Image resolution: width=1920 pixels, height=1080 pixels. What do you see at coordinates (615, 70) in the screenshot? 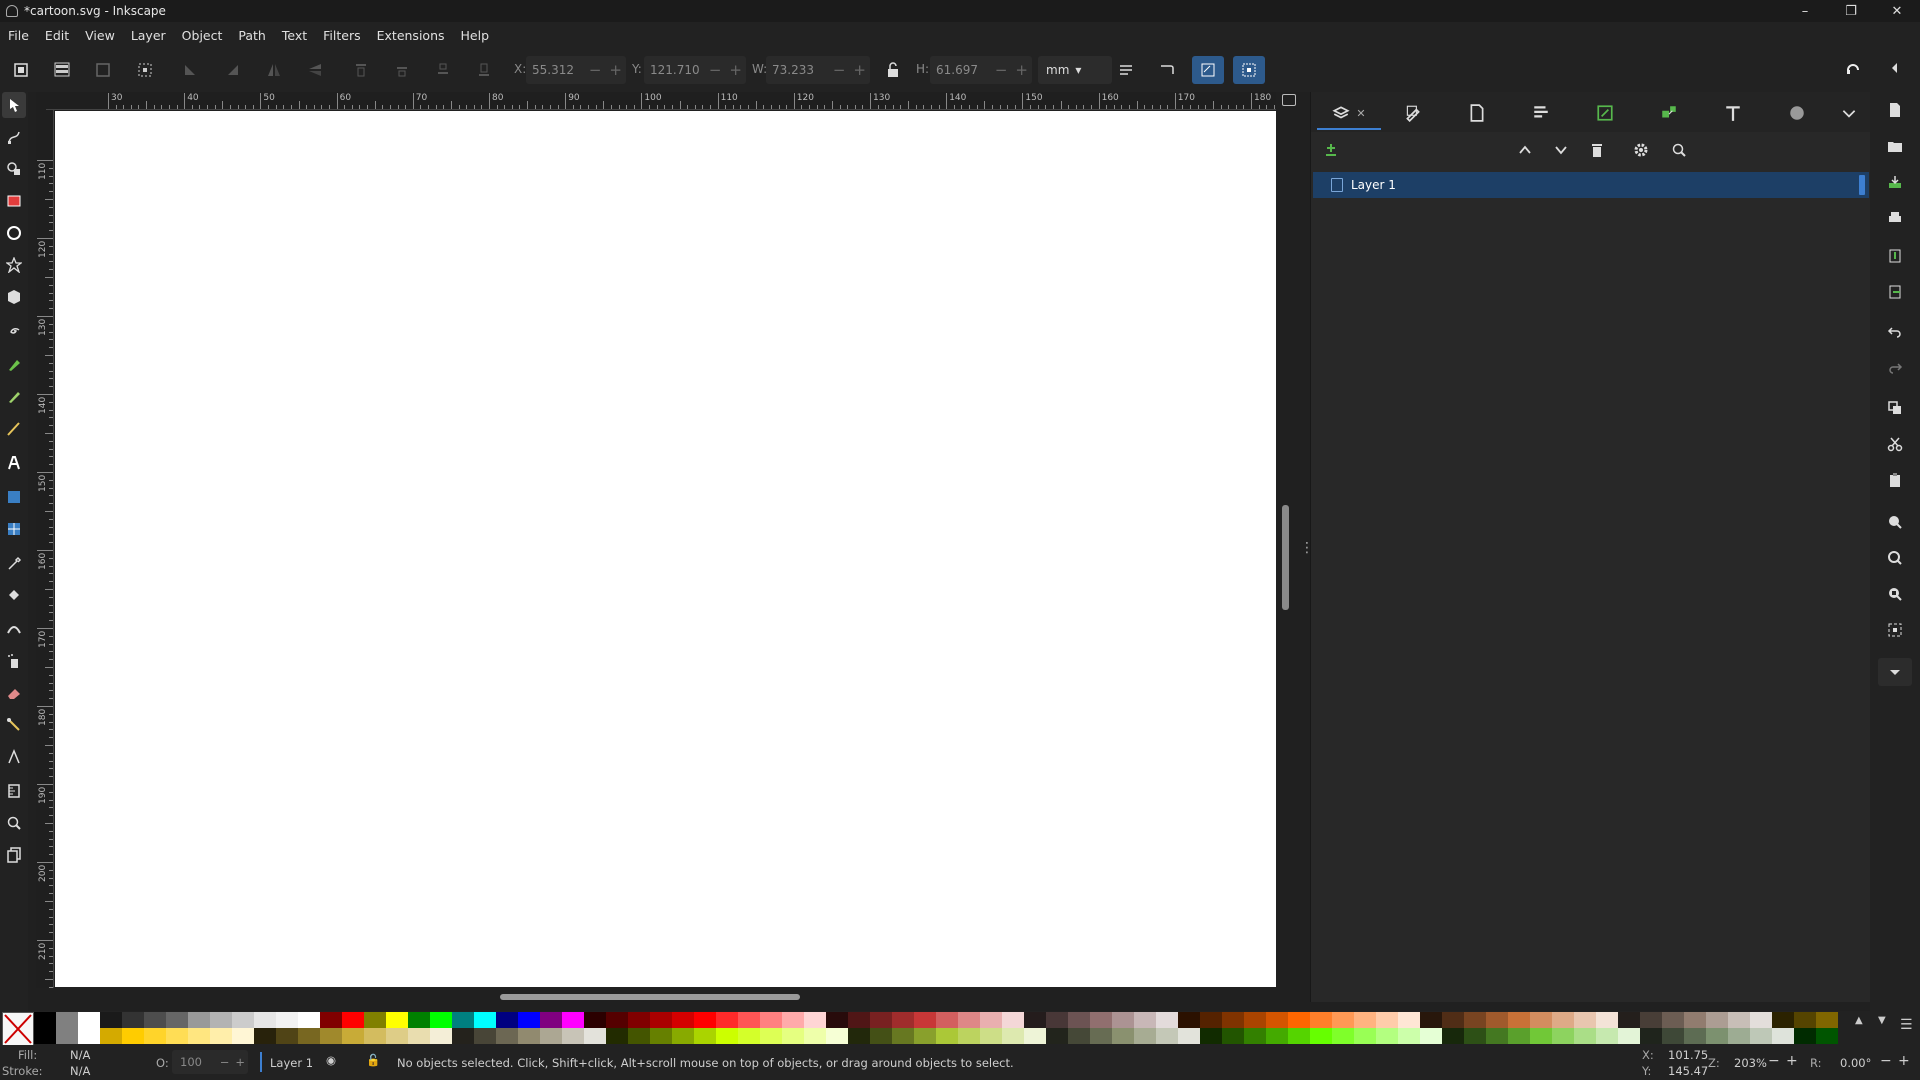
I see `x-increment-icon: +` at bounding box center [615, 70].